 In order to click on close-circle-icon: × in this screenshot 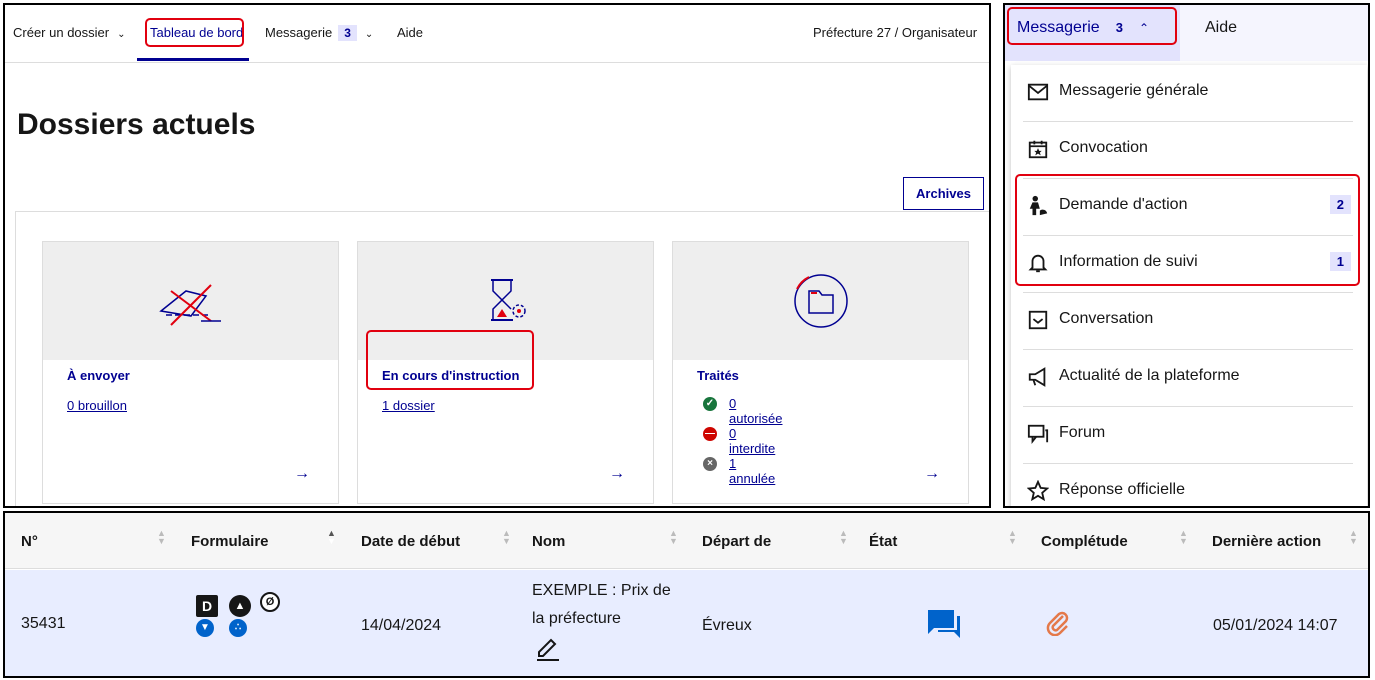, I will do `click(710, 464)`.